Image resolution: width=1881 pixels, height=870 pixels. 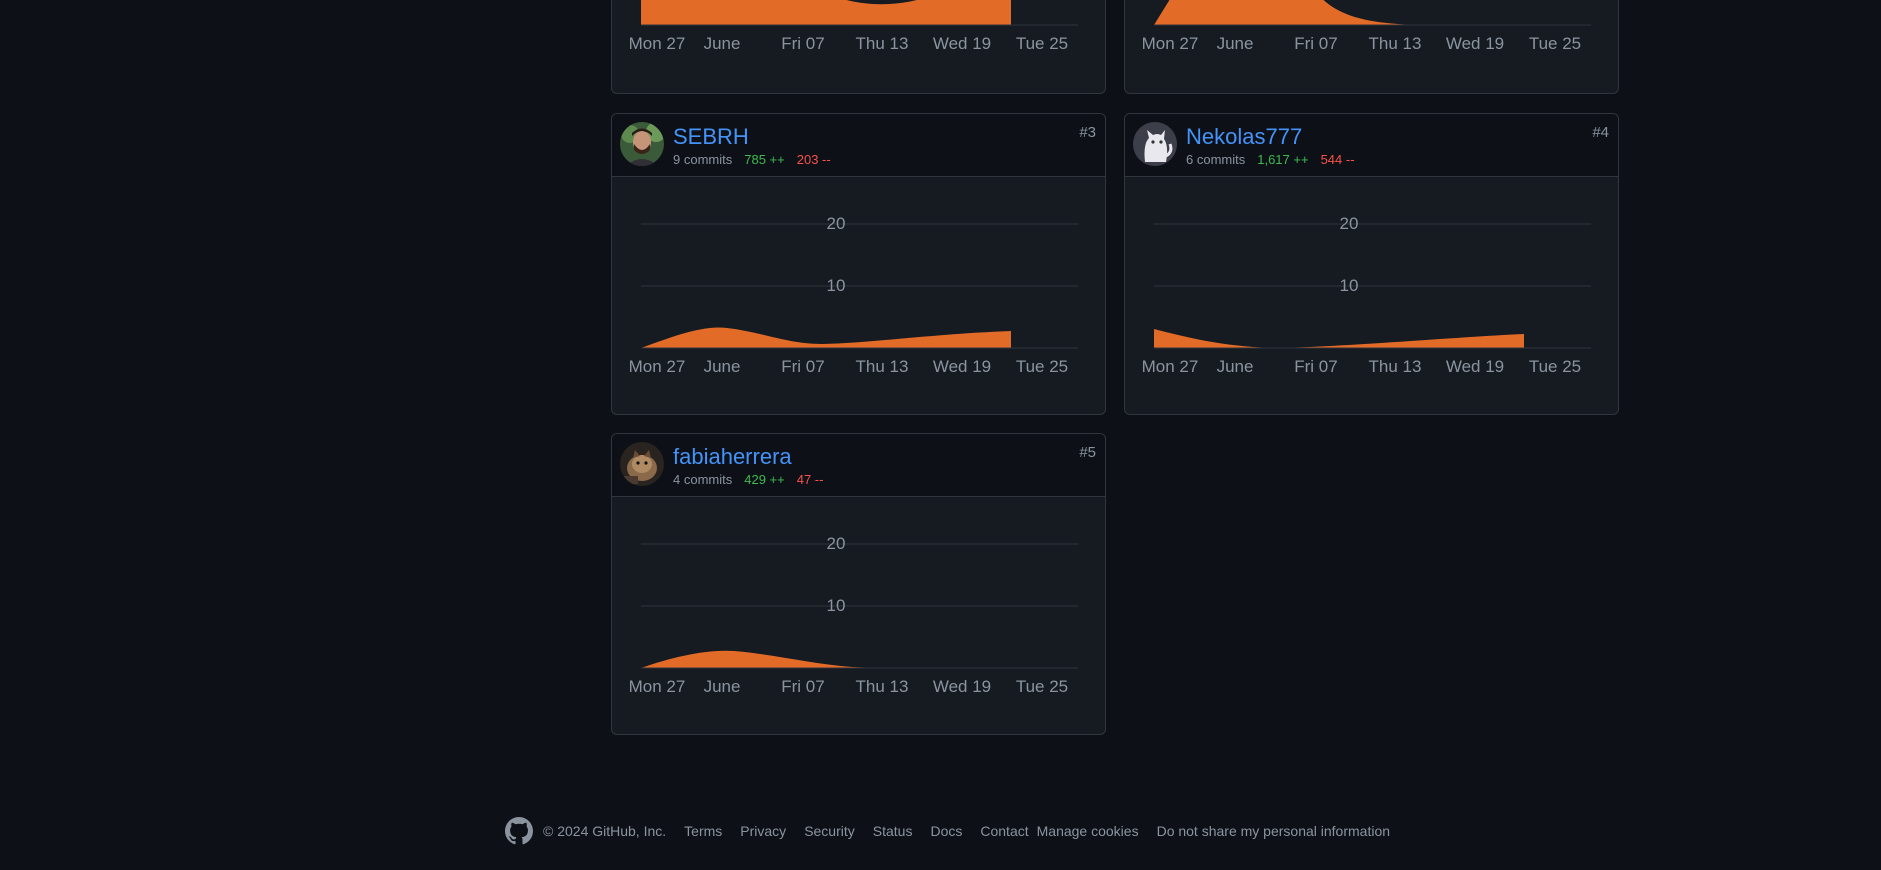 I want to click on photo-avatar, so click(x=642, y=144).